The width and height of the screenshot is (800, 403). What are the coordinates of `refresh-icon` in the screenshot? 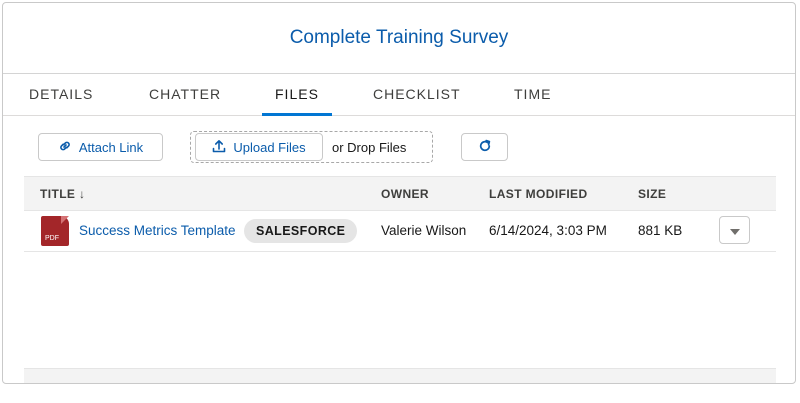 It's located at (485, 147).